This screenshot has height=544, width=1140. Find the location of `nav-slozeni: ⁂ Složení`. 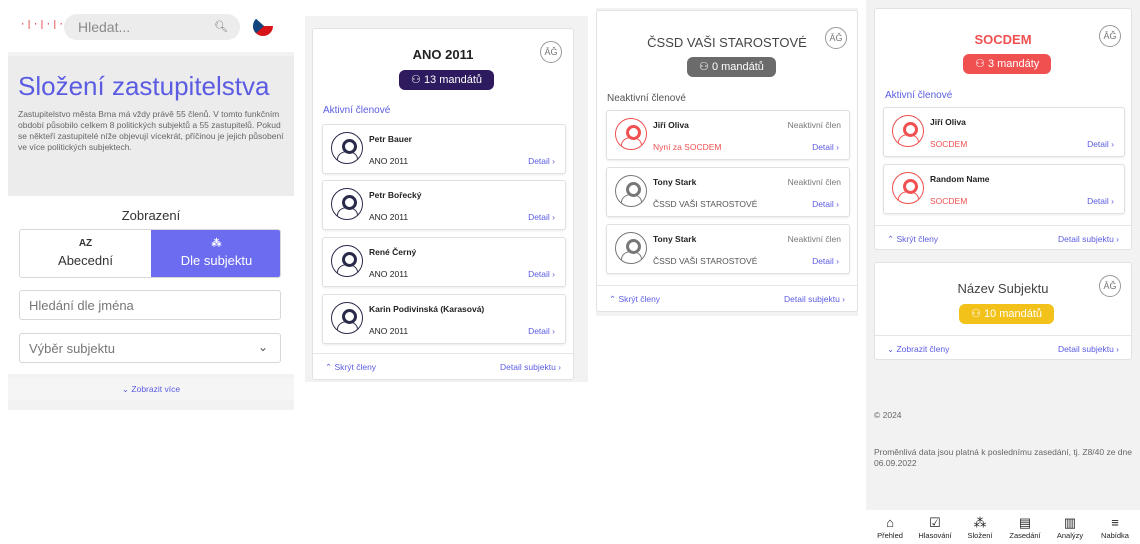

nav-slozeni: ⁂ Složení is located at coordinates (980, 527).